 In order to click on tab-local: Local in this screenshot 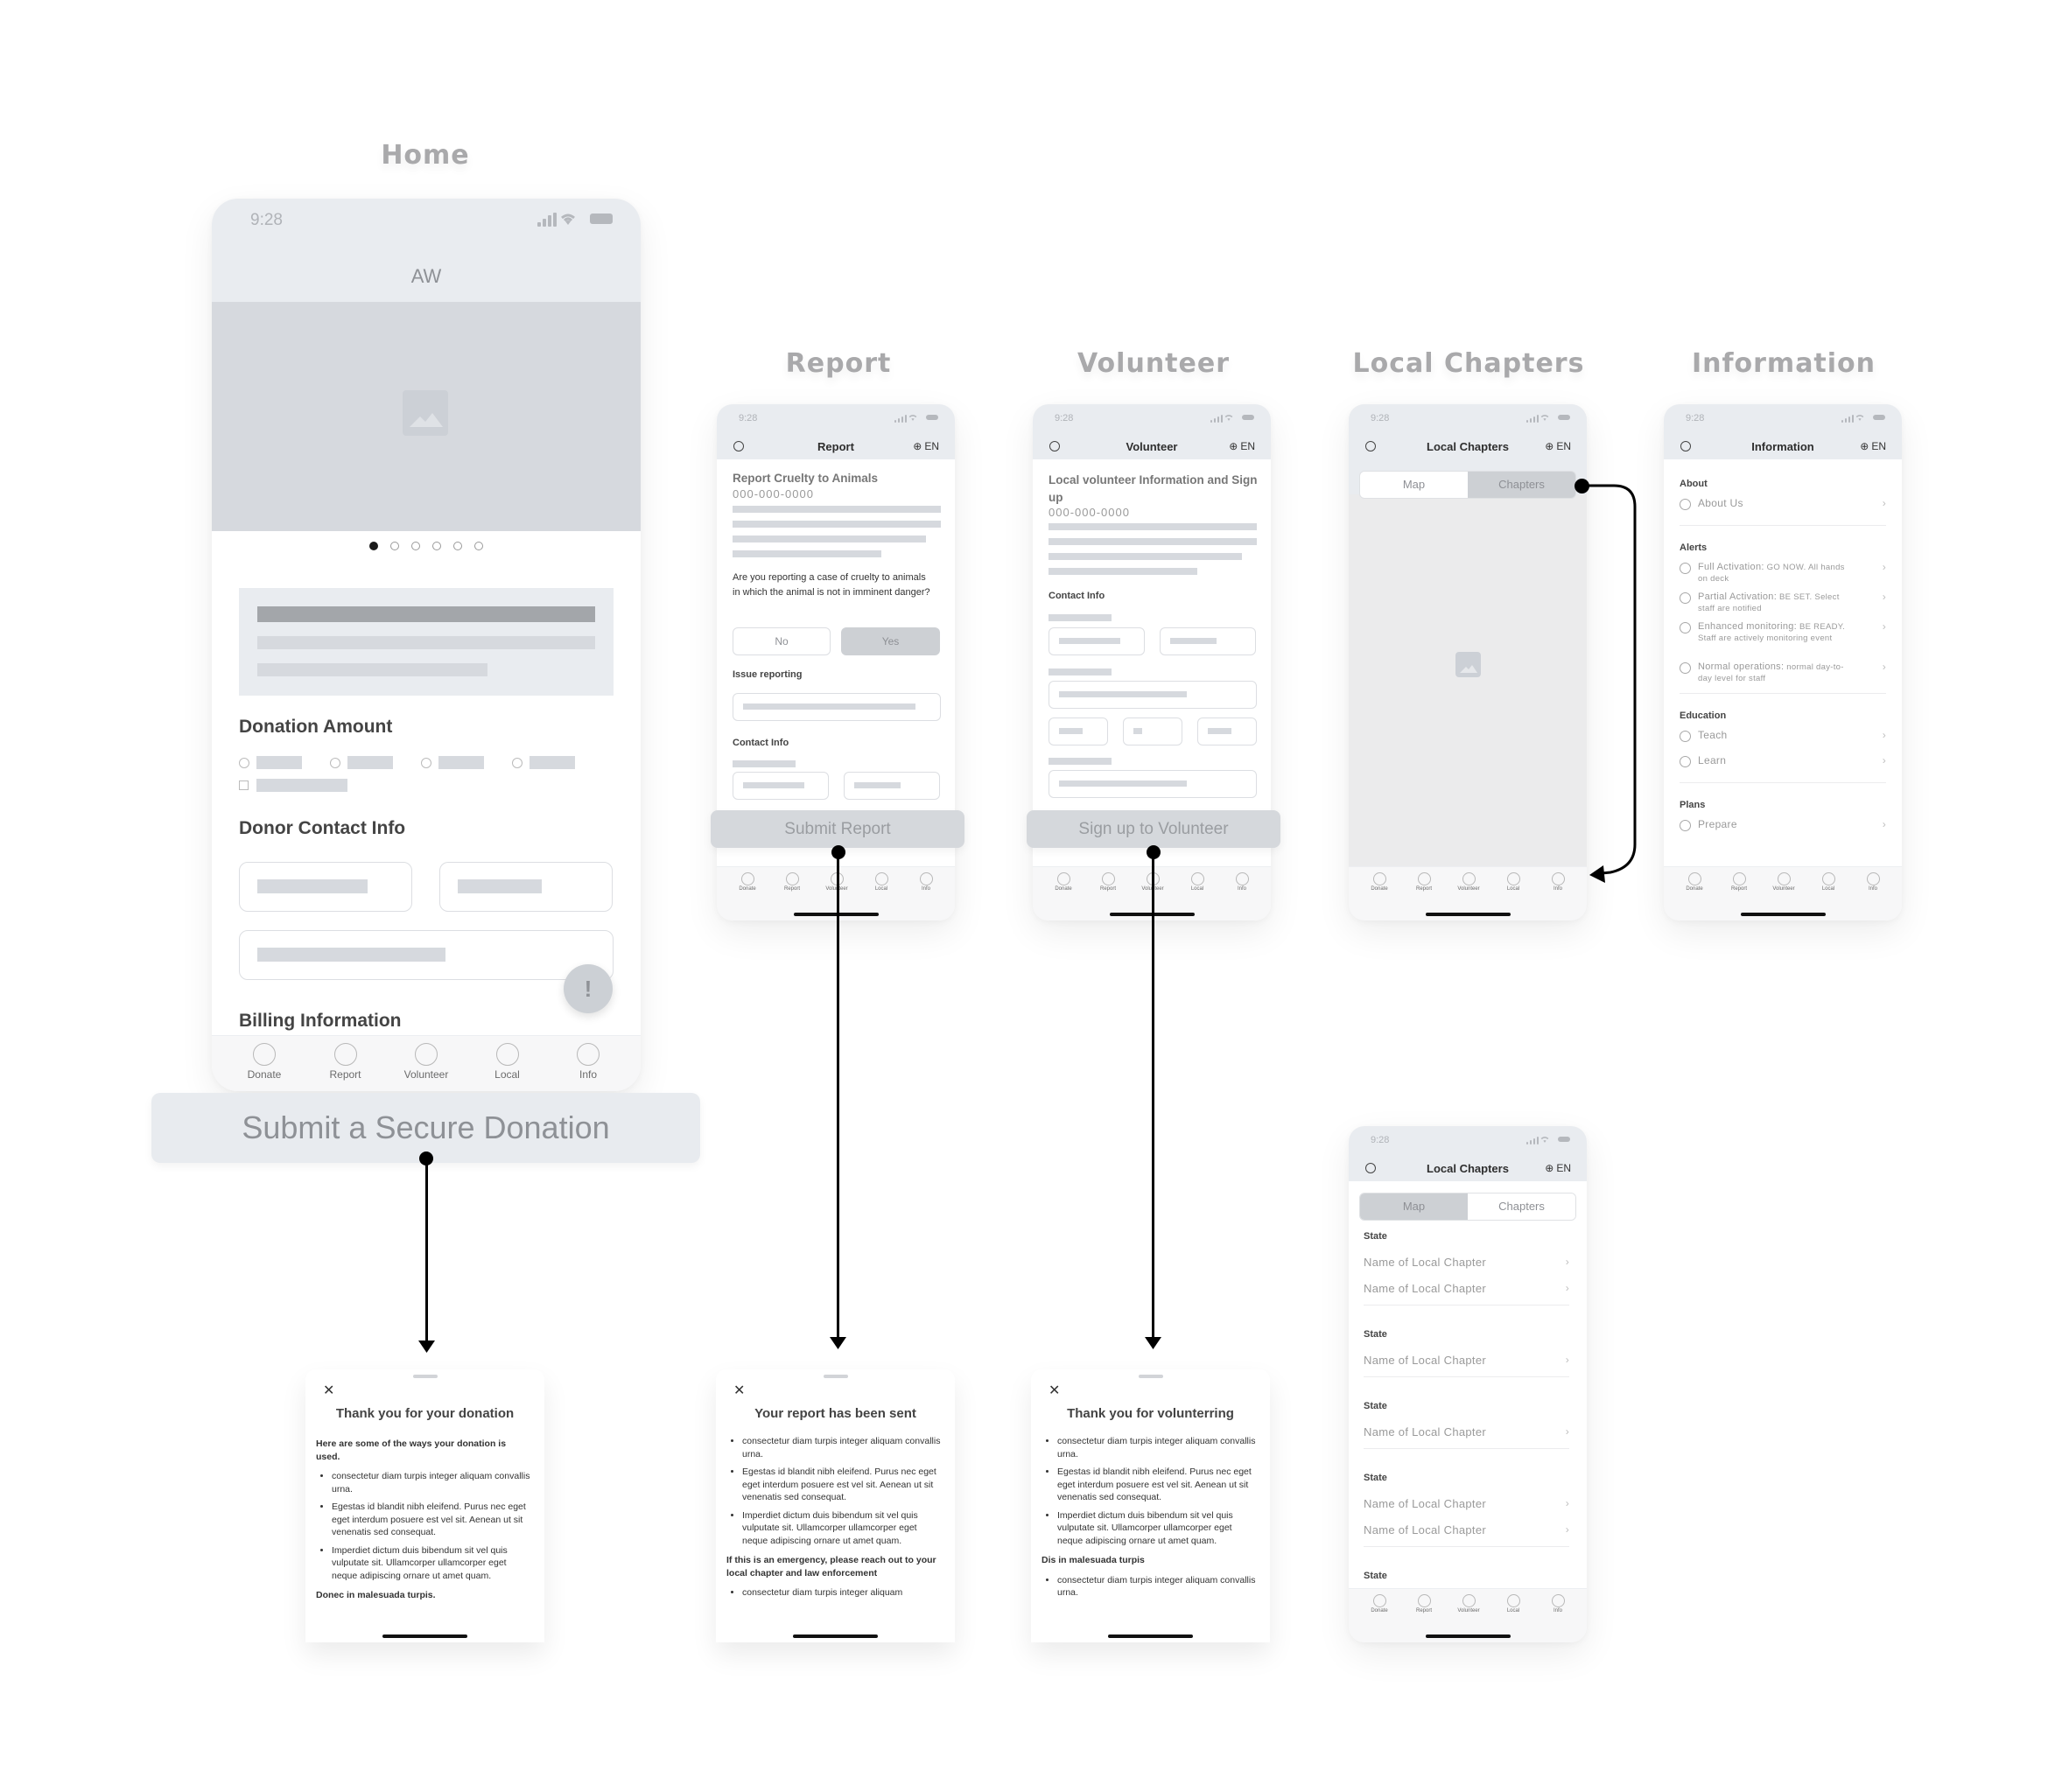, I will do `click(507, 1062)`.